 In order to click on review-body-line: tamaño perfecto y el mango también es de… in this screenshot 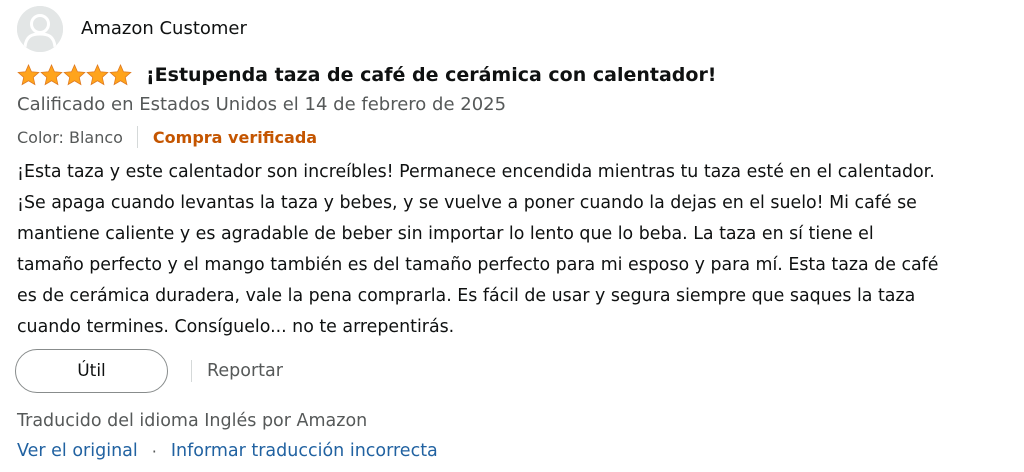, I will do `click(478, 265)`.